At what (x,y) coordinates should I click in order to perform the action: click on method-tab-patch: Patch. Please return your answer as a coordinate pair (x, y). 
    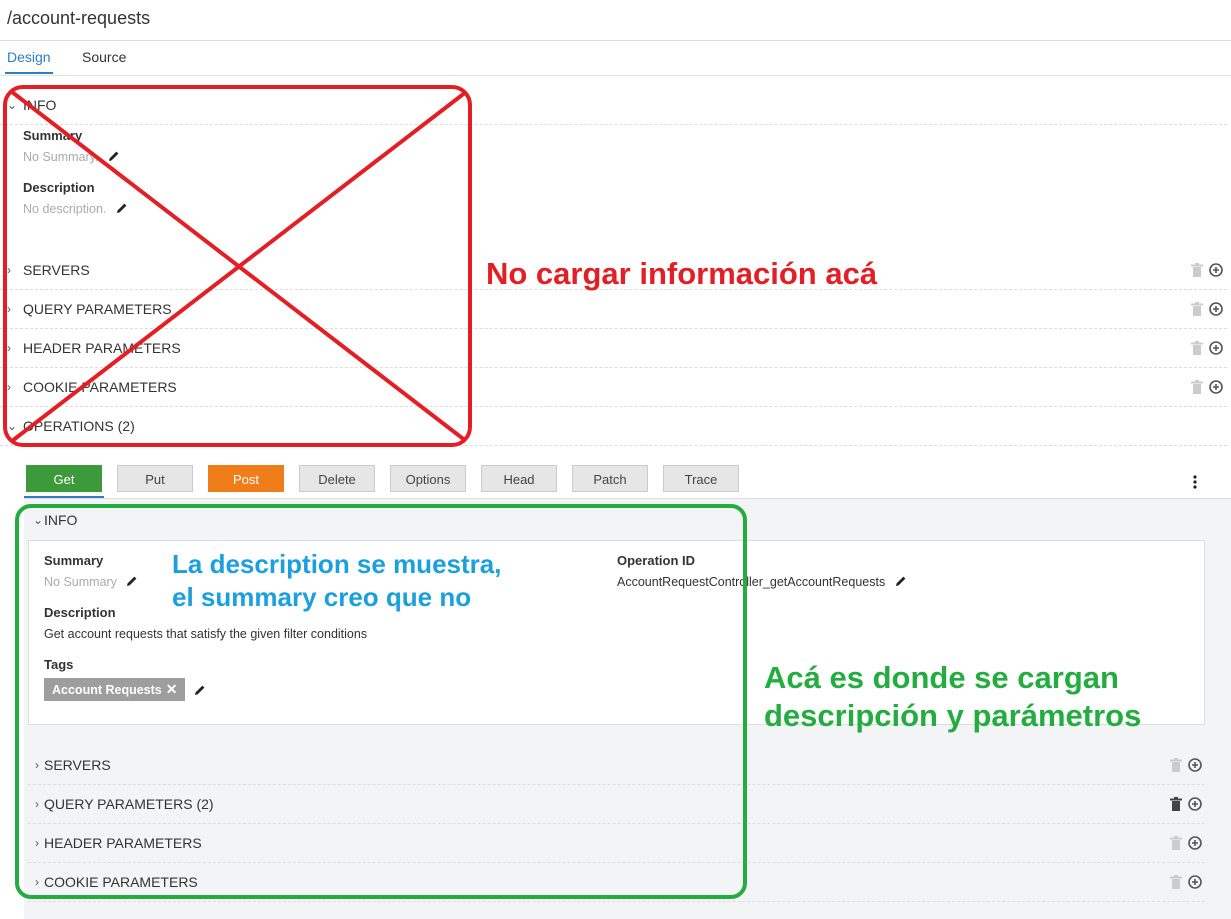
    Looking at the image, I should click on (610, 478).